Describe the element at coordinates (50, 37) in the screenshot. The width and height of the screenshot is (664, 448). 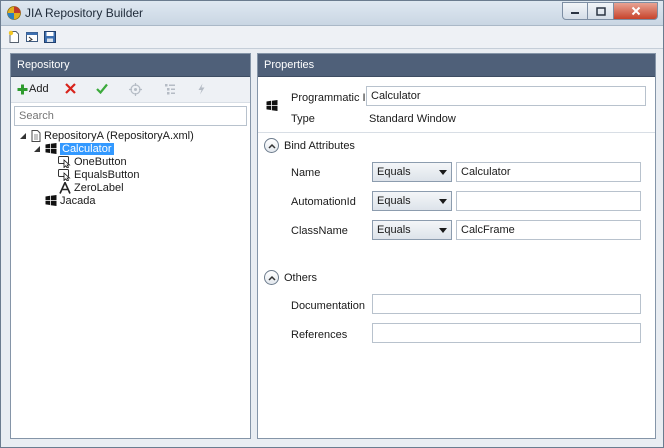
I see `save-icon` at that location.